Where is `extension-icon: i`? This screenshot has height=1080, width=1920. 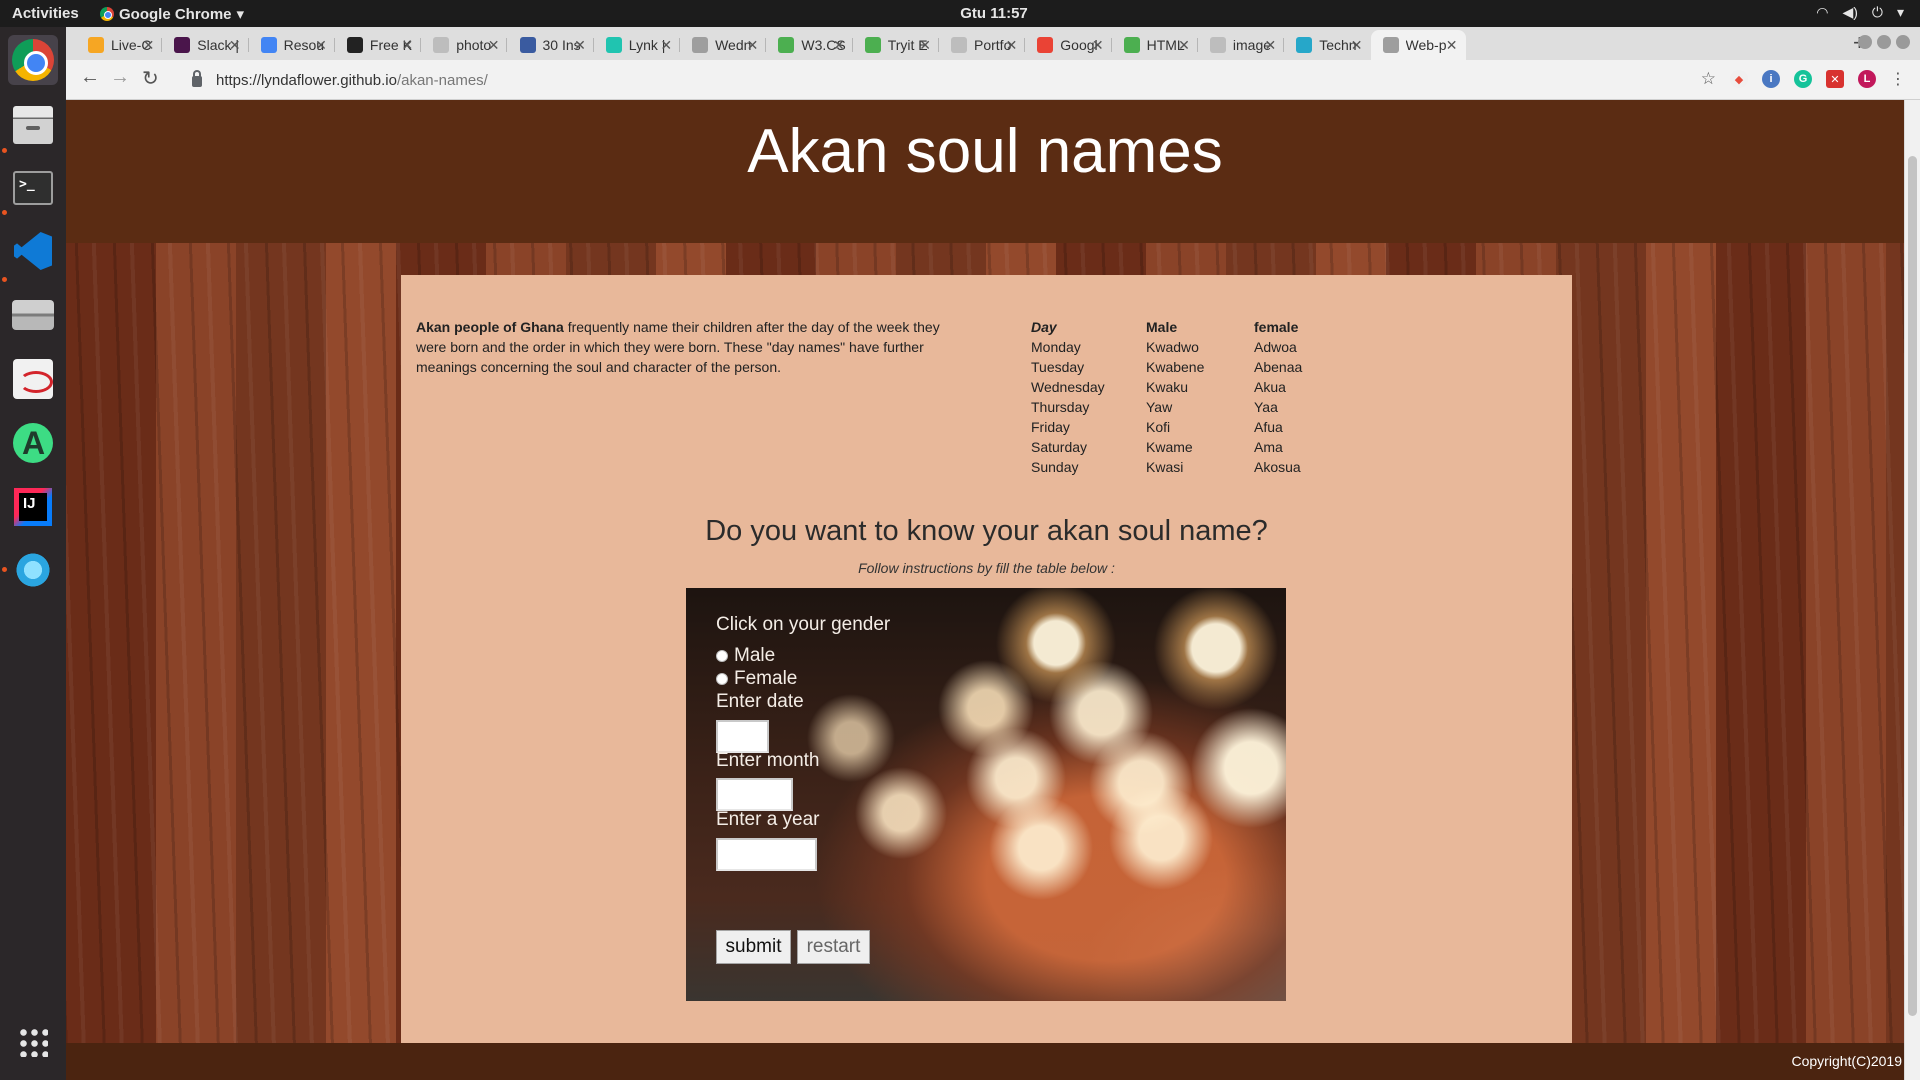
extension-icon: i is located at coordinates (1771, 79).